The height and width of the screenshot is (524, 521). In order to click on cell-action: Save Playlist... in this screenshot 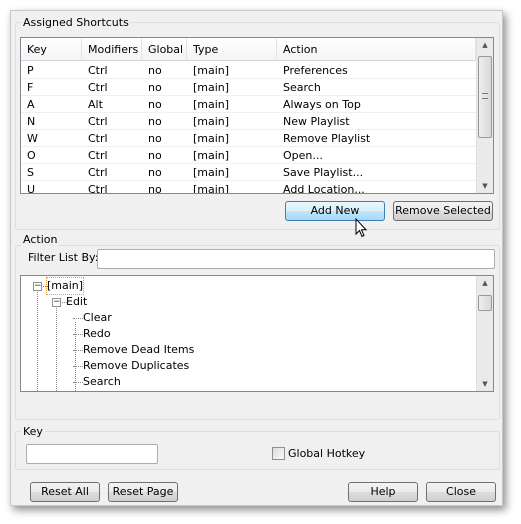, I will do `click(323, 172)`.